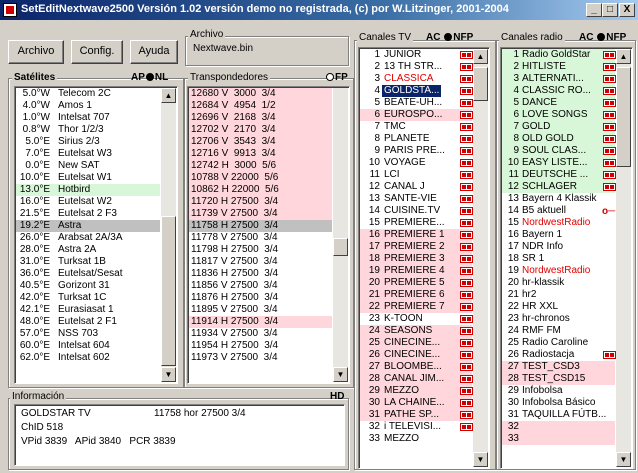 The height and width of the screenshot is (473, 638). I want to click on tv-scrollbar: ▲ ▼, so click(480, 258).